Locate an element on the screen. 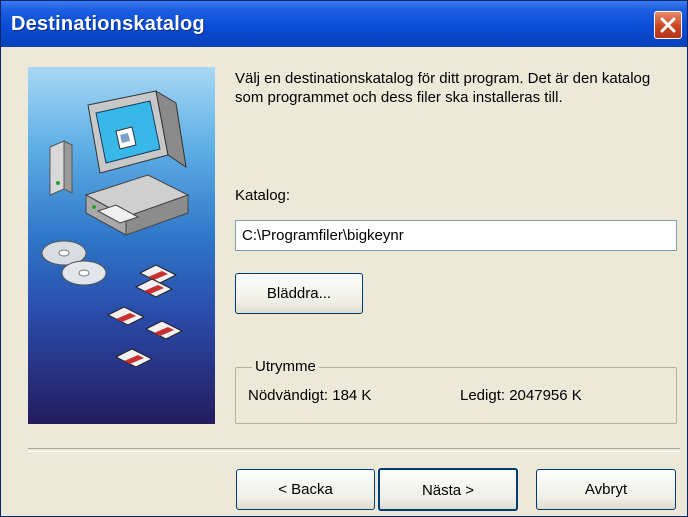 The width and height of the screenshot is (688, 517). destination-folder-input: C:\Programfiler\bigkeynr is located at coordinates (456, 235).